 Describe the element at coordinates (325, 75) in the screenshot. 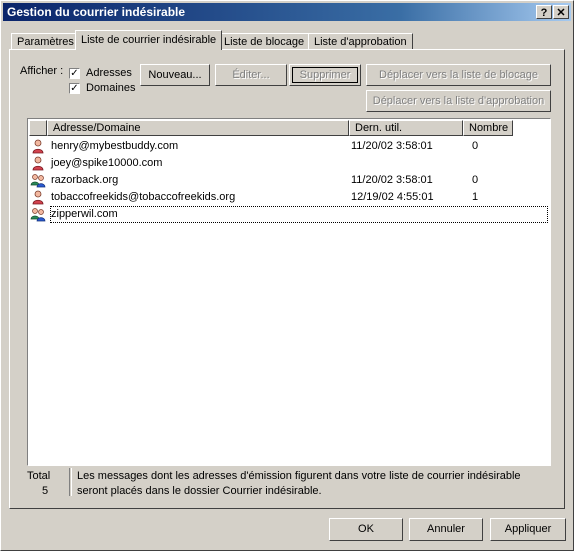

I see `delete-button: Supprimer` at that location.